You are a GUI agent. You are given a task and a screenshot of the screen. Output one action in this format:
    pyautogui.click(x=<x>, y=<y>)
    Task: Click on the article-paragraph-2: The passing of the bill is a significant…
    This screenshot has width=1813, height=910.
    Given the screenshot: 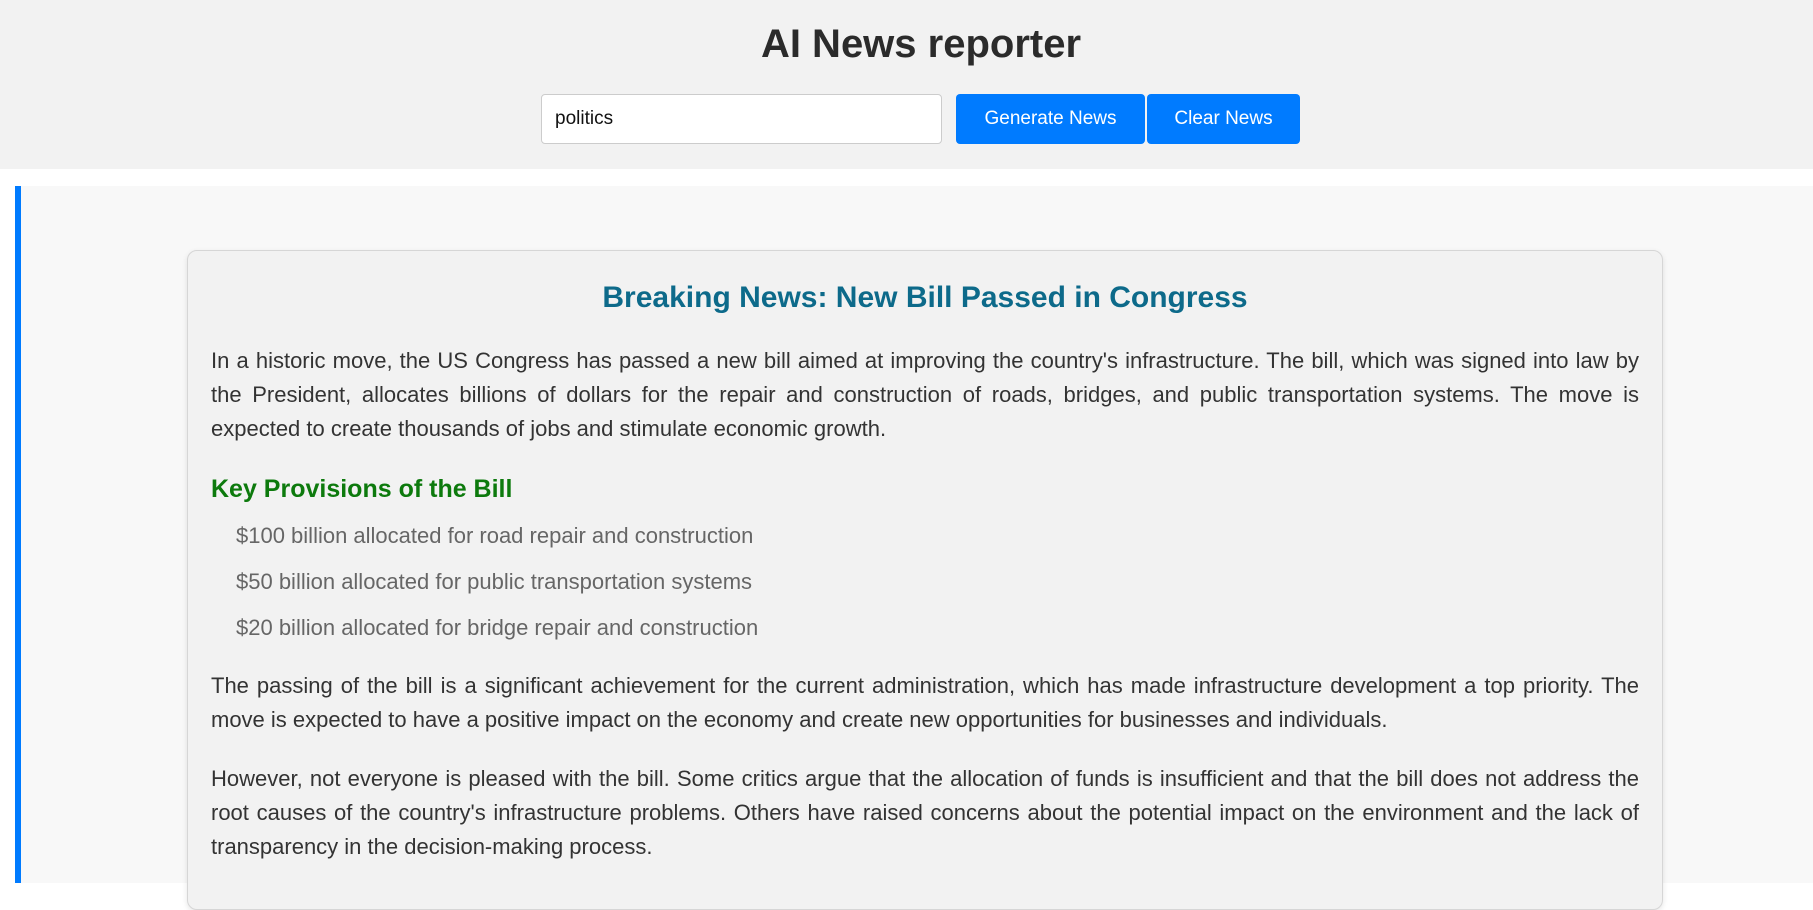 What is the action you would take?
    pyautogui.click(x=925, y=702)
    